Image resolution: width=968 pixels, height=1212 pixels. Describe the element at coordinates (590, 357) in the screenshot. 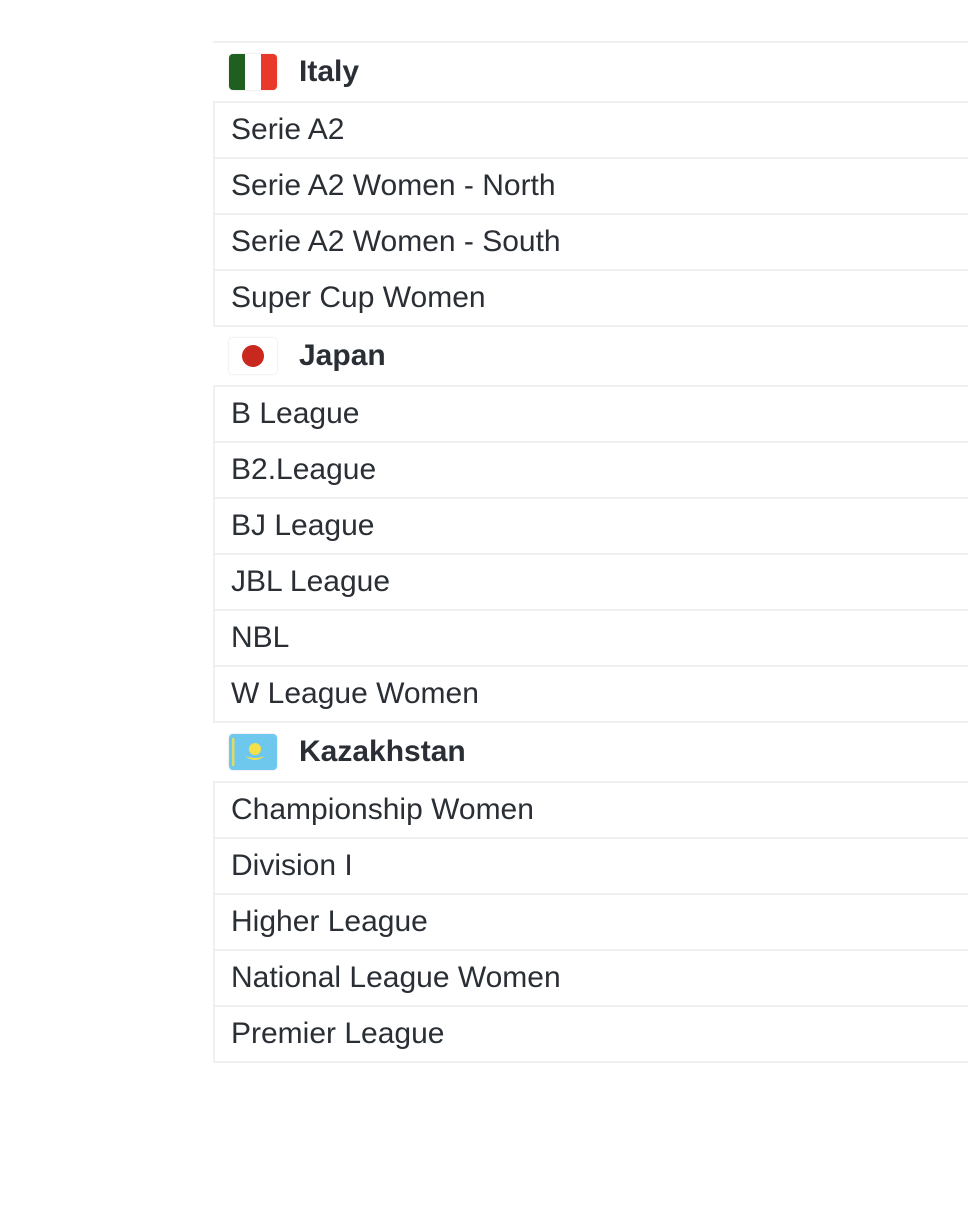

I see `country-header-japan: Japan` at that location.